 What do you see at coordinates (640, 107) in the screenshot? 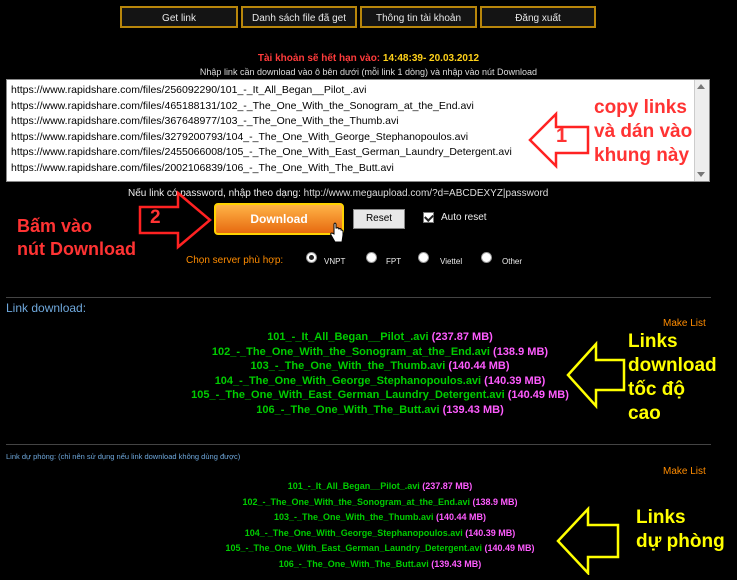
I see `annotation-line: copy links` at bounding box center [640, 107].